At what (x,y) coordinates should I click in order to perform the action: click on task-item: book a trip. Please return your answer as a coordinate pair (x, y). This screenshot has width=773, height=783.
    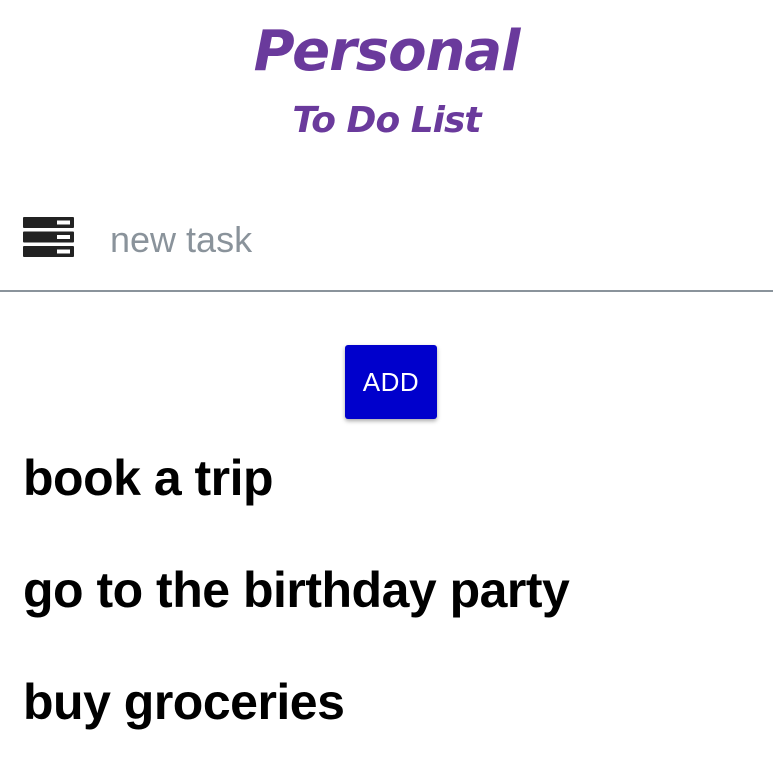
    Looking at the image, I should click on (296, 478).